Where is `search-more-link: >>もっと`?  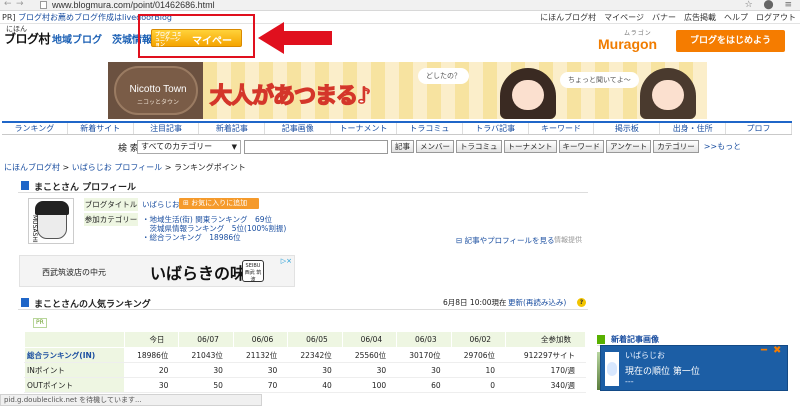 search-more-link: >>もっと is located at coordinates (722, 146).